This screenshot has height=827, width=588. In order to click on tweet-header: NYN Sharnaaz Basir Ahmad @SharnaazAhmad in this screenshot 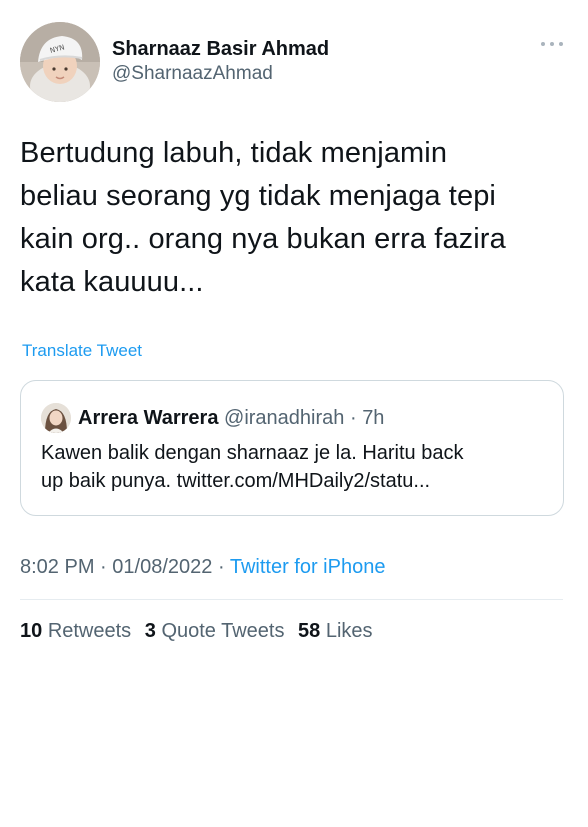, I will do `click(294, 63)`.